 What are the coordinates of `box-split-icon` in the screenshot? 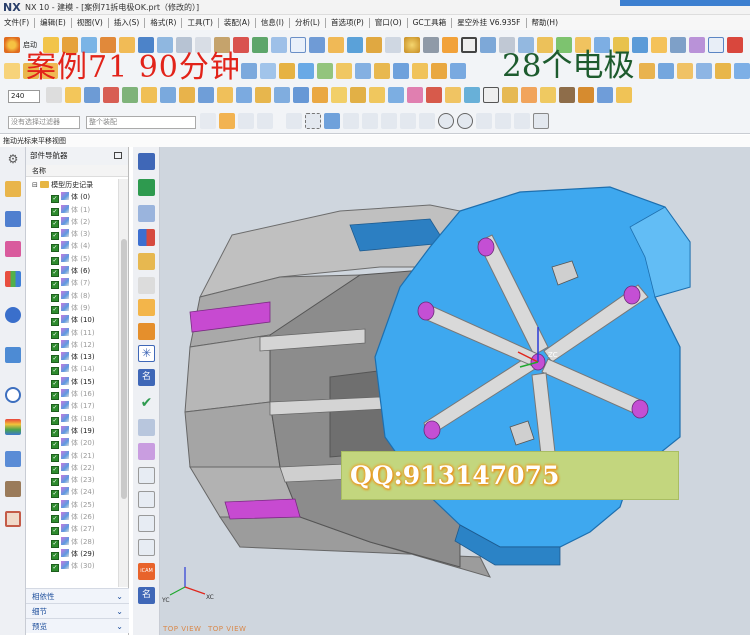 It's located at (396, 95).